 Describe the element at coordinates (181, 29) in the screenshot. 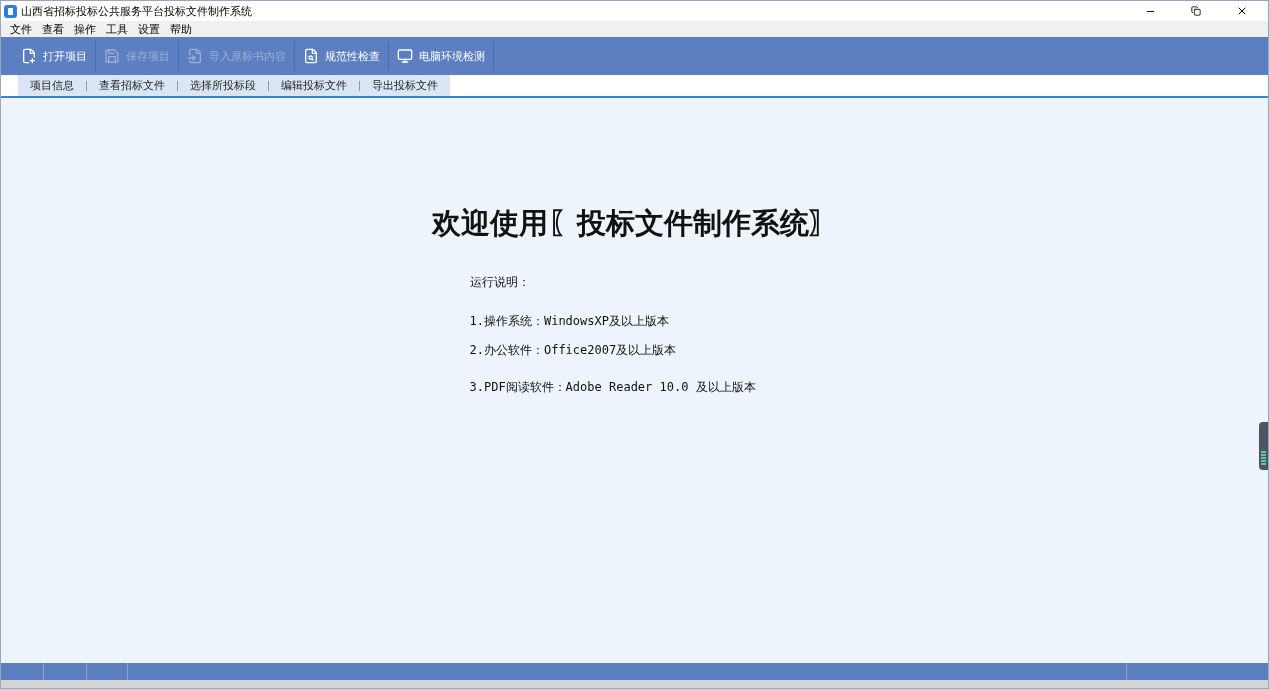

I see `menu-item: 帮助` at that location.